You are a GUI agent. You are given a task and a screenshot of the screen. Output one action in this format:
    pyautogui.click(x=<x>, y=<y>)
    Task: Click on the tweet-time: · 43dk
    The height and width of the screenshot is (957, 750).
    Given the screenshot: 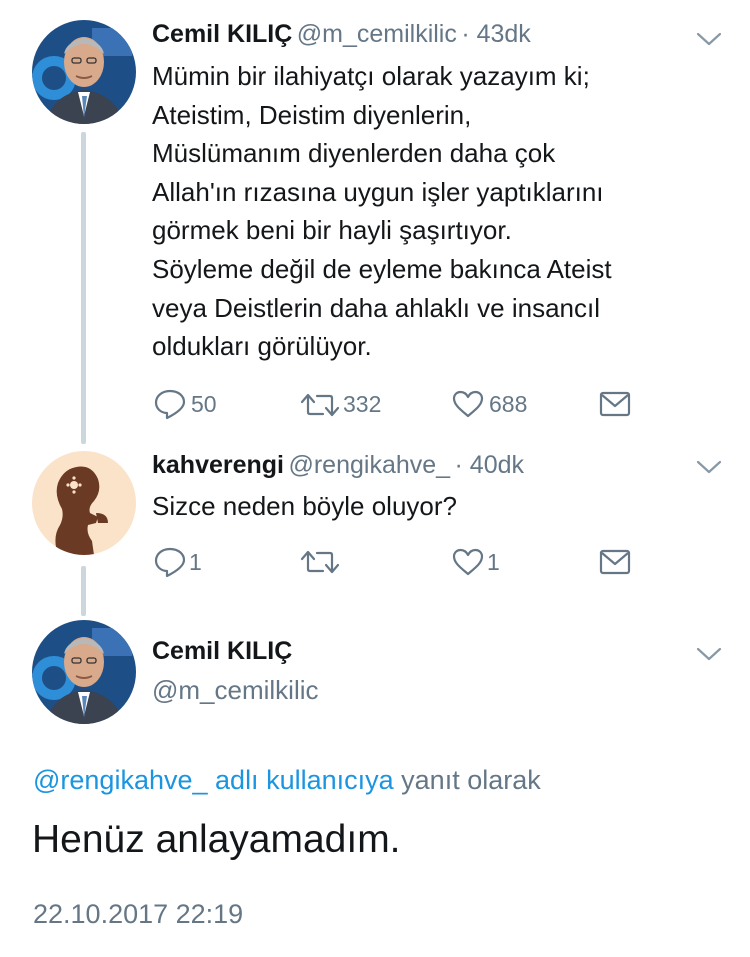 What is the action you would take?
    pyautogui.click(x=495, y=34)
    